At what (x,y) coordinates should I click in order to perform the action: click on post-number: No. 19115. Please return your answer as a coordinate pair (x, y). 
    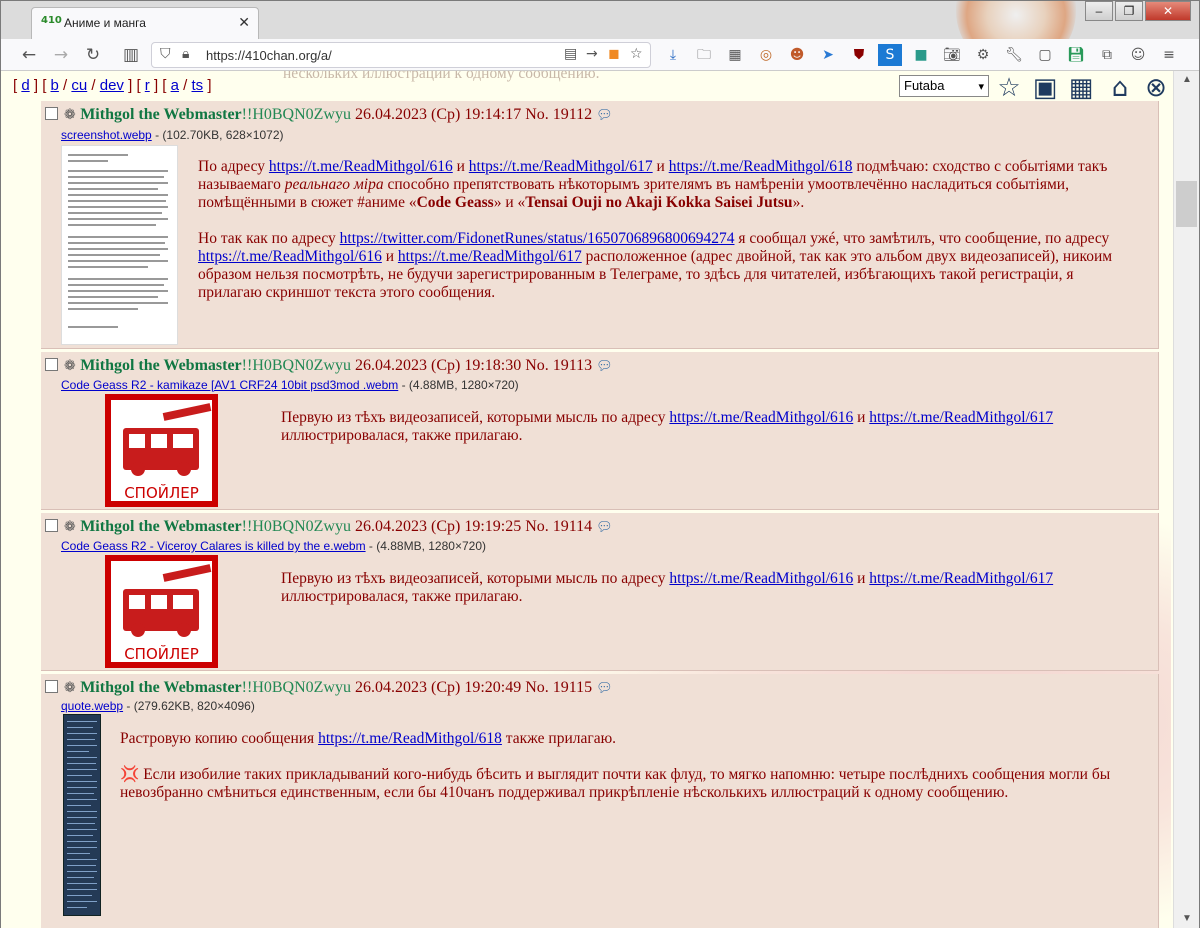
    Looking at the image, I should click on (558, 687).